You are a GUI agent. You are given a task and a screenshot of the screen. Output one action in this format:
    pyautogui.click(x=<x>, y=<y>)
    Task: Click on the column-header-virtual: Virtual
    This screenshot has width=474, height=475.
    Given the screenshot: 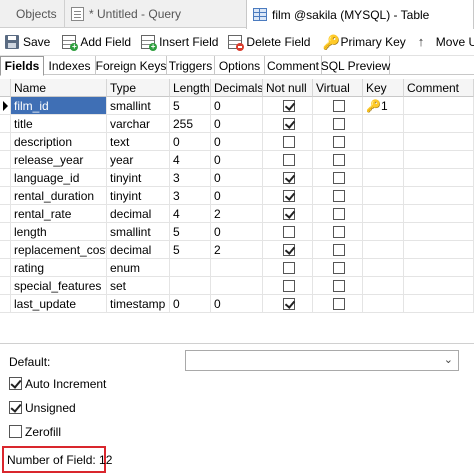 What is the action you would take?
    pyautogui.click(x=338, y=88)
    